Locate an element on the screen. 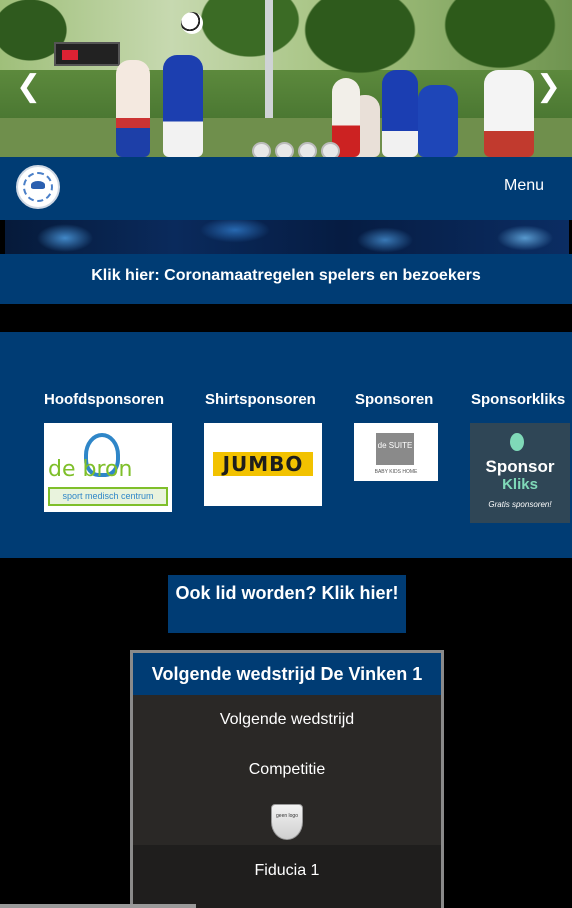 This screenshot has height=908, width=572. chevron-left-icon: ❮ is located at coordinates (28, 87).